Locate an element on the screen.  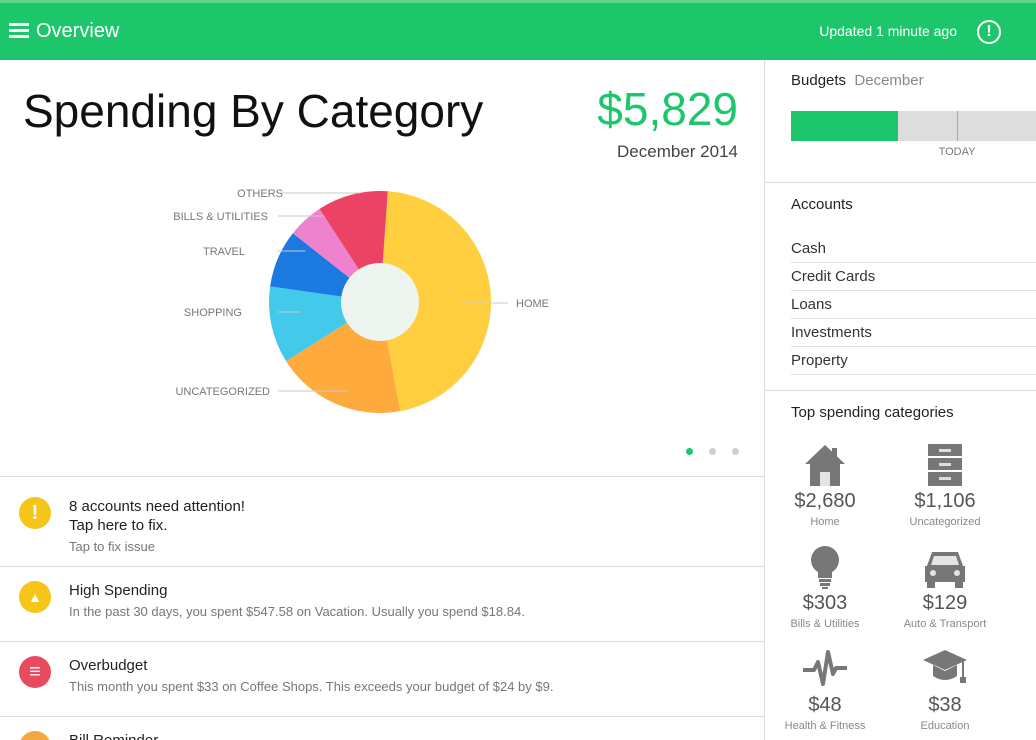
pie-label: SHOPPING is located at coordinates (213, 313).